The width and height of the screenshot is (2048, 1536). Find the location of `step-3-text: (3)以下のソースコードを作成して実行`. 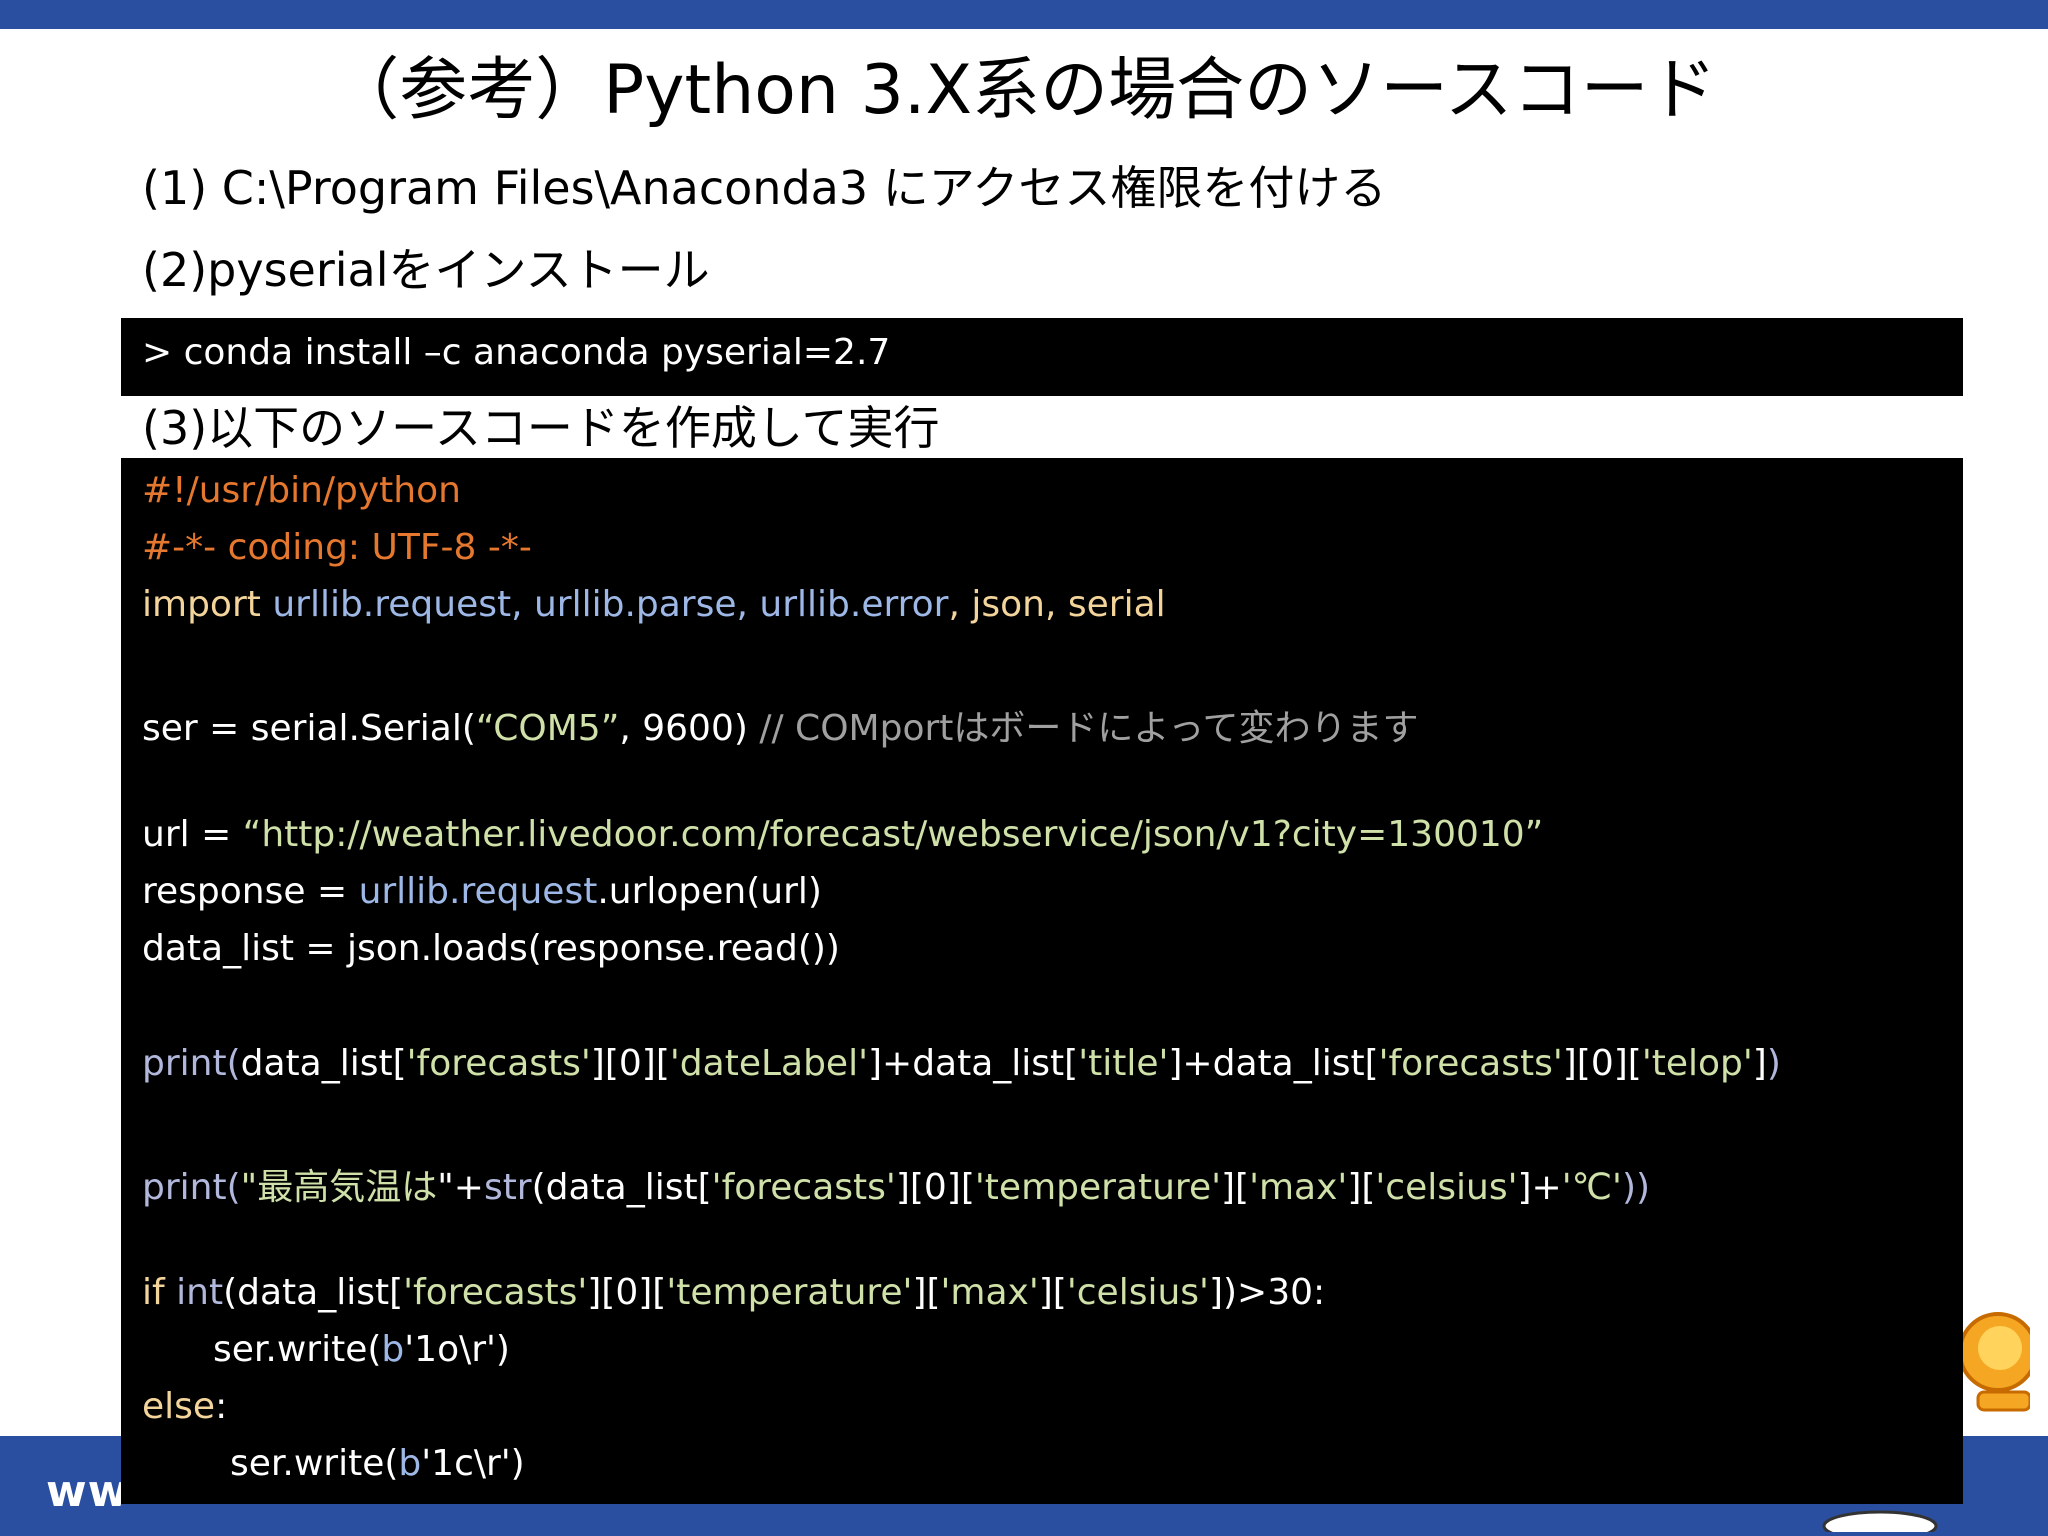

step-3-text: (3)以下のソースコードを作成して実行 is located at coordinates (541, 428).